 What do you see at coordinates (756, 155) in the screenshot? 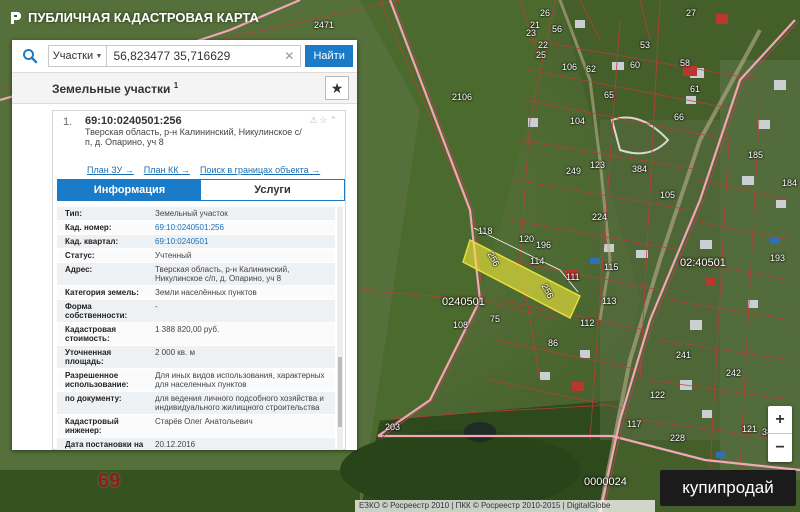
I see `plot-label: 185` at bounding box center [756, 155].